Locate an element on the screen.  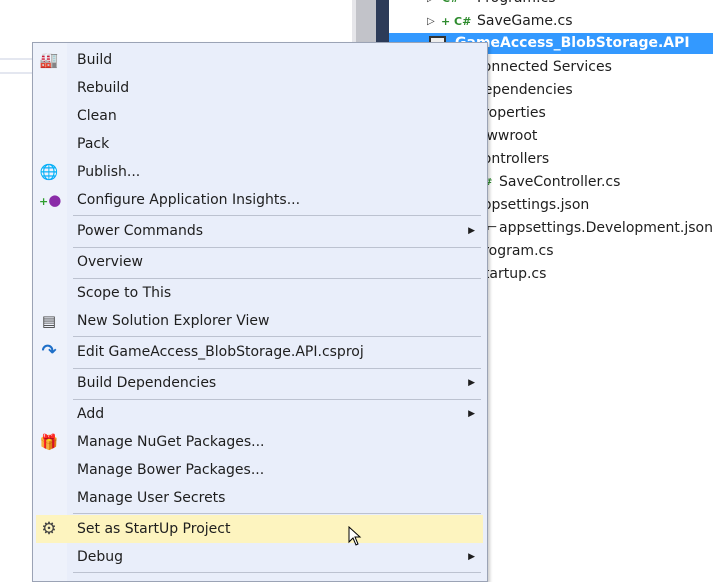
mouse-cursor-icon is located at coordinates (355, 536).